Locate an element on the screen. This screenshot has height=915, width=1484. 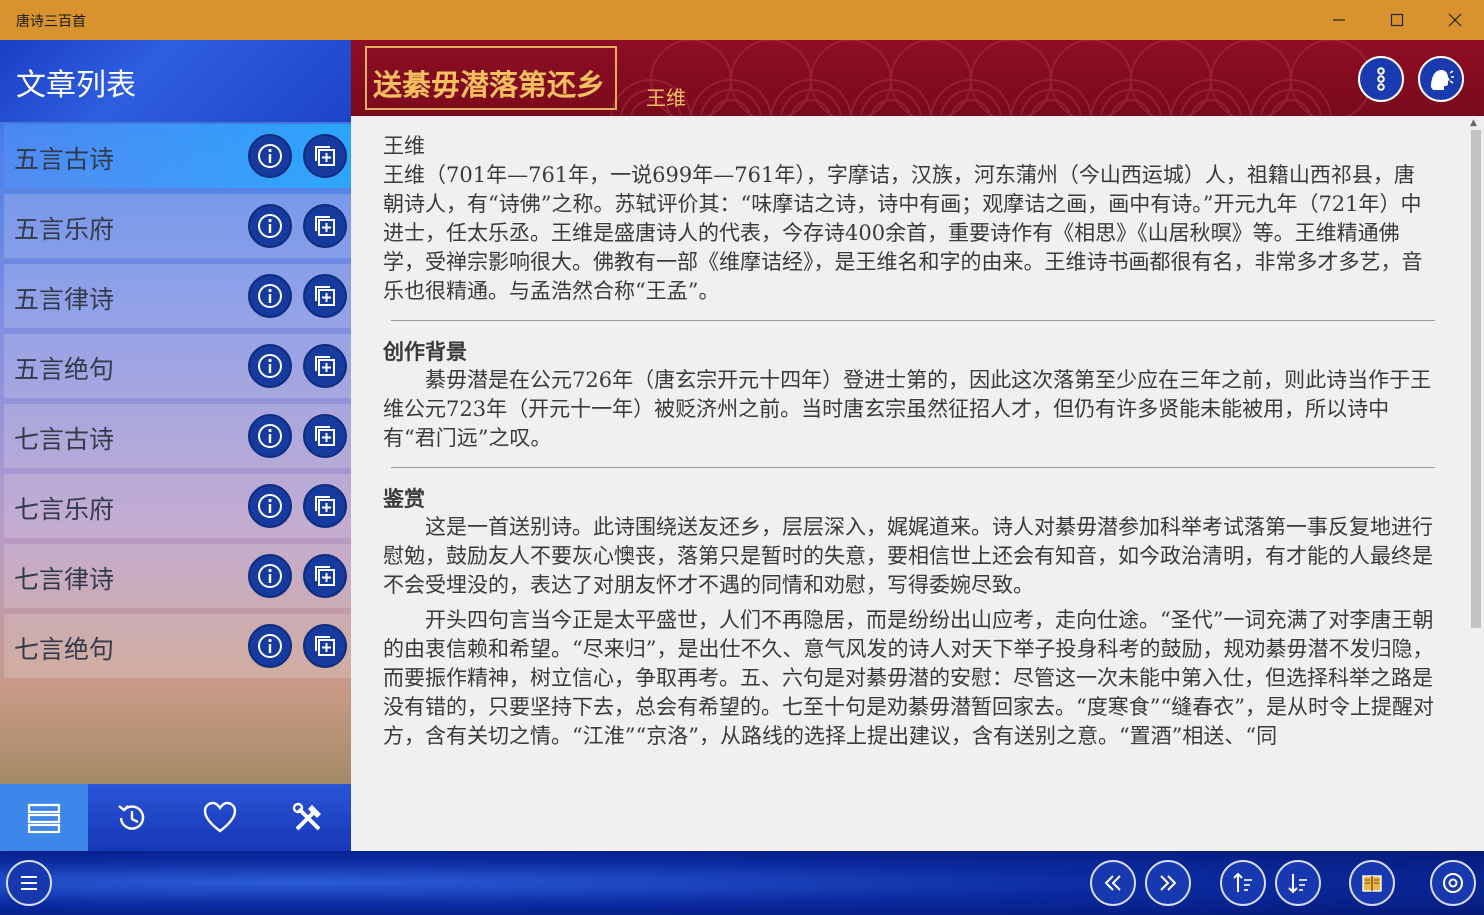
book-button is located at coordinates (1372, 883).